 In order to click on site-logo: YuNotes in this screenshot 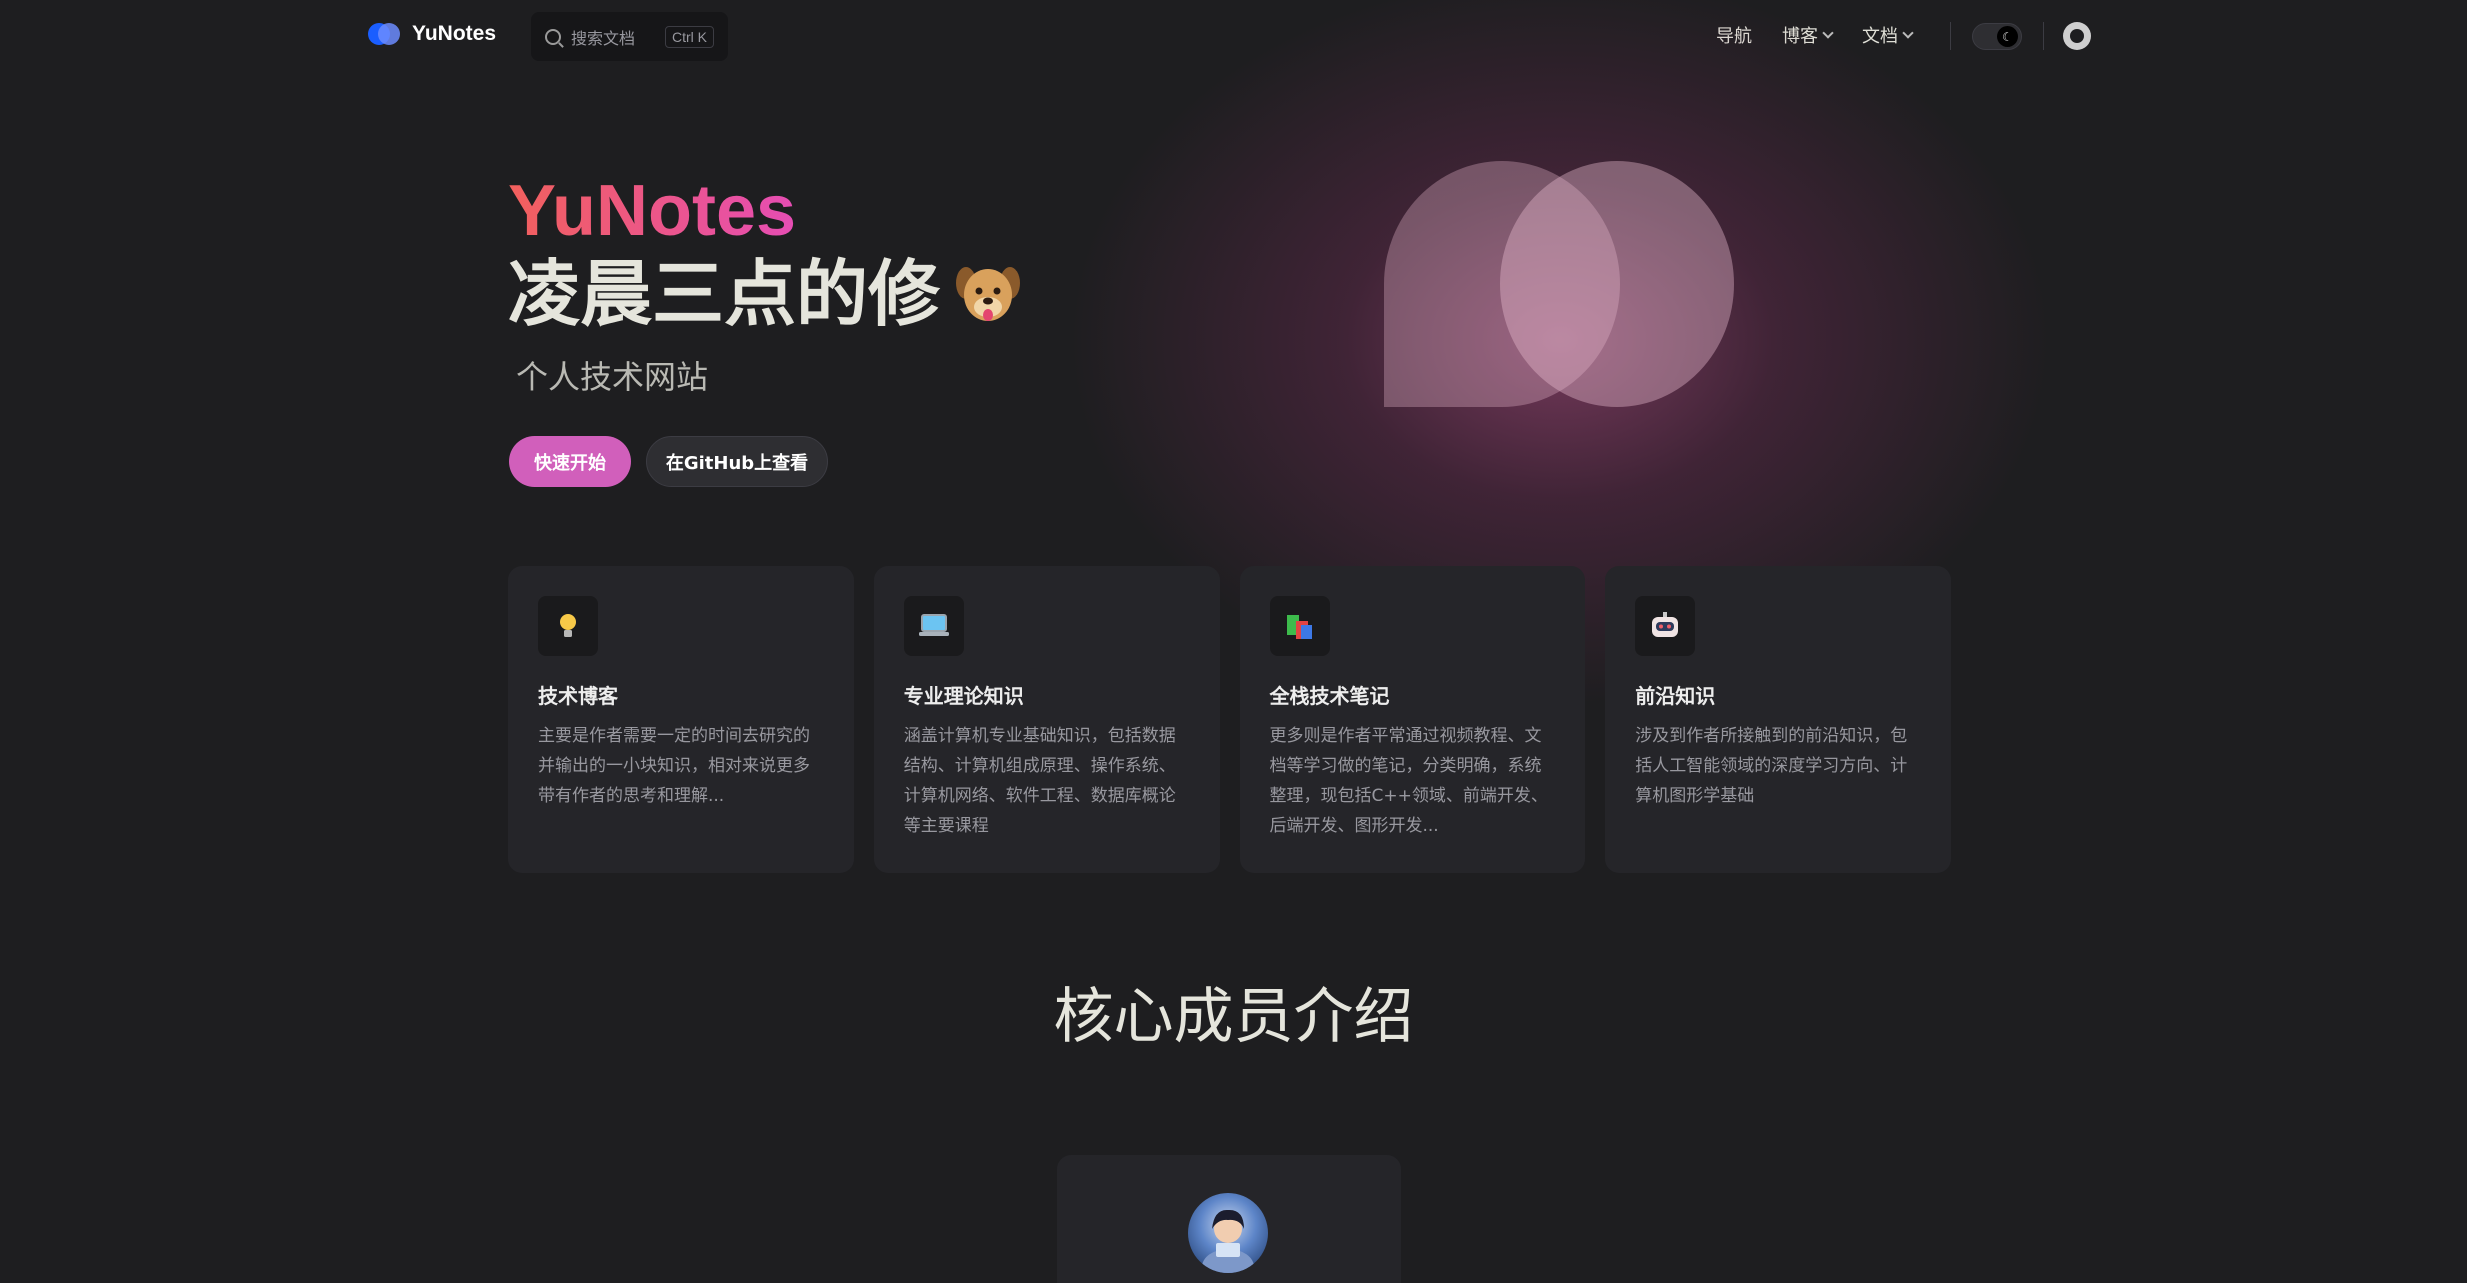, I will do `click(432, 34)`.